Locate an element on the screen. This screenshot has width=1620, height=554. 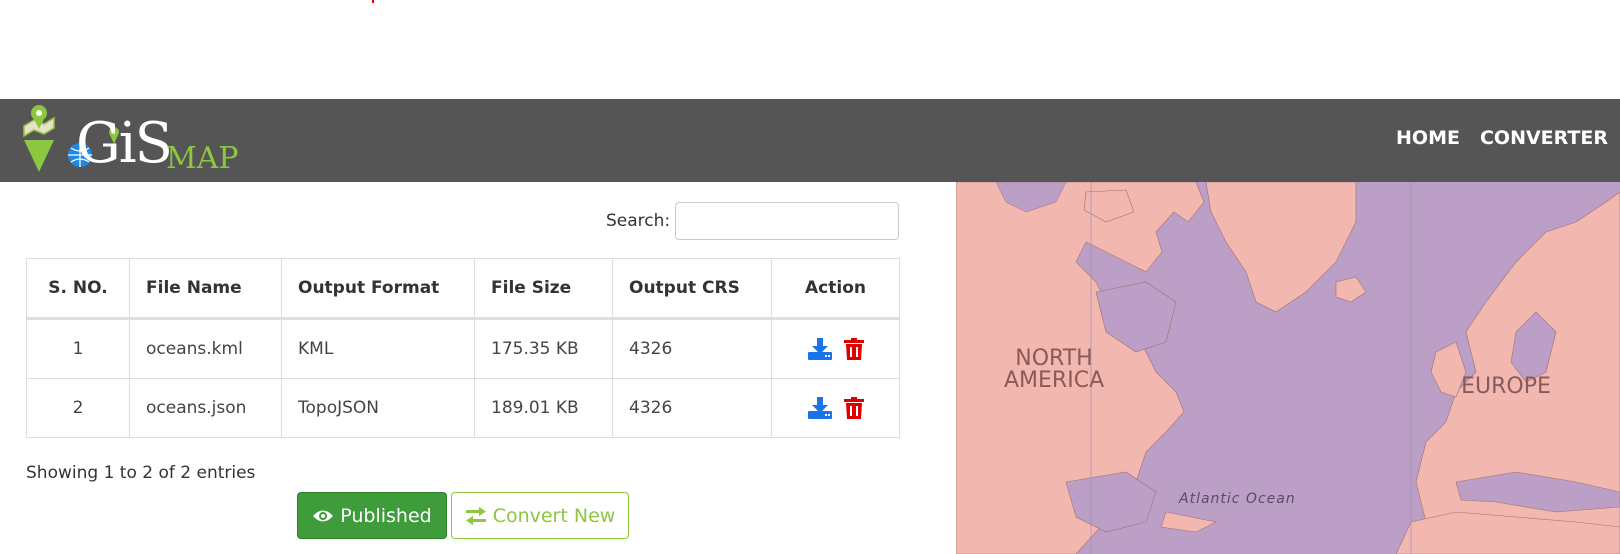
cell-sno: 2 is located at coordinates (78, 408).